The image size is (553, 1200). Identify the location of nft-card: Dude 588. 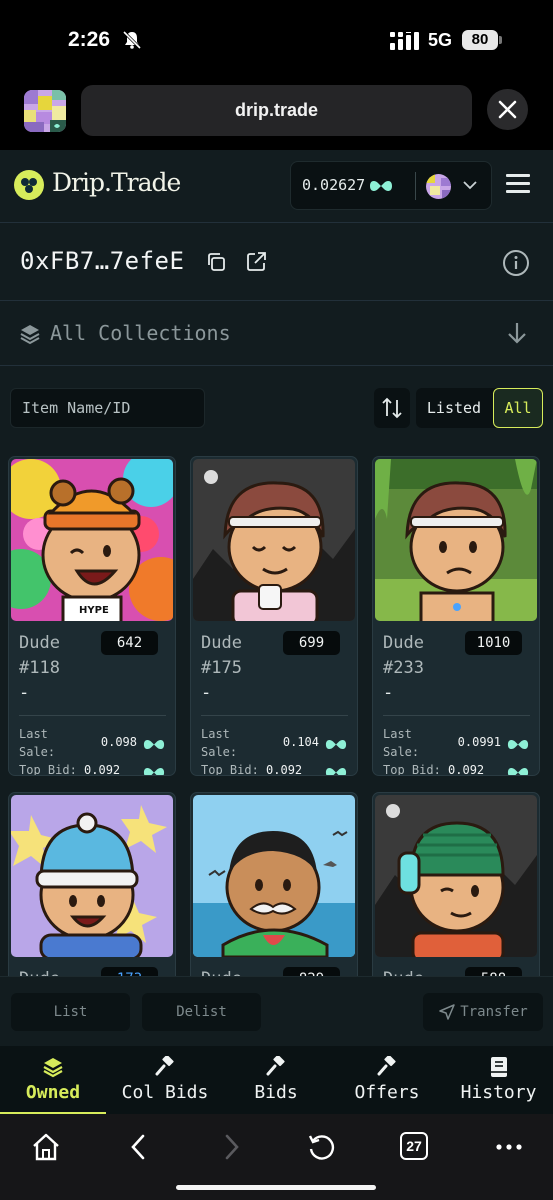
(456, 884).